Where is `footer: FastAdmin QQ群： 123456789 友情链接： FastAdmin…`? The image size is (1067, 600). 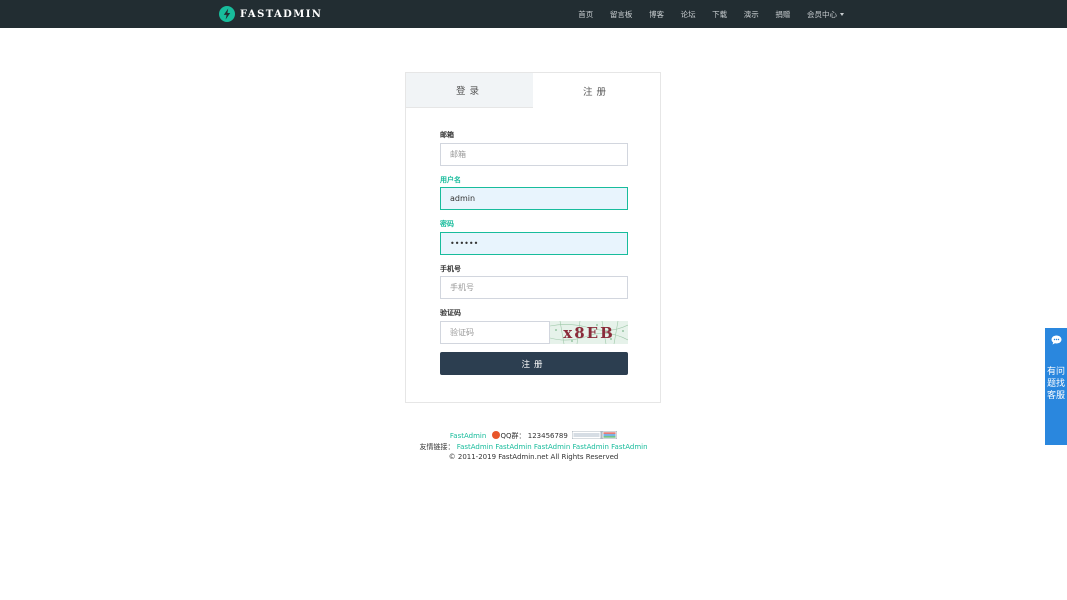
footer: FastAdmin QQ群： 123456789 友情链接： FastAdmin… is located at coordinates (533, 447).